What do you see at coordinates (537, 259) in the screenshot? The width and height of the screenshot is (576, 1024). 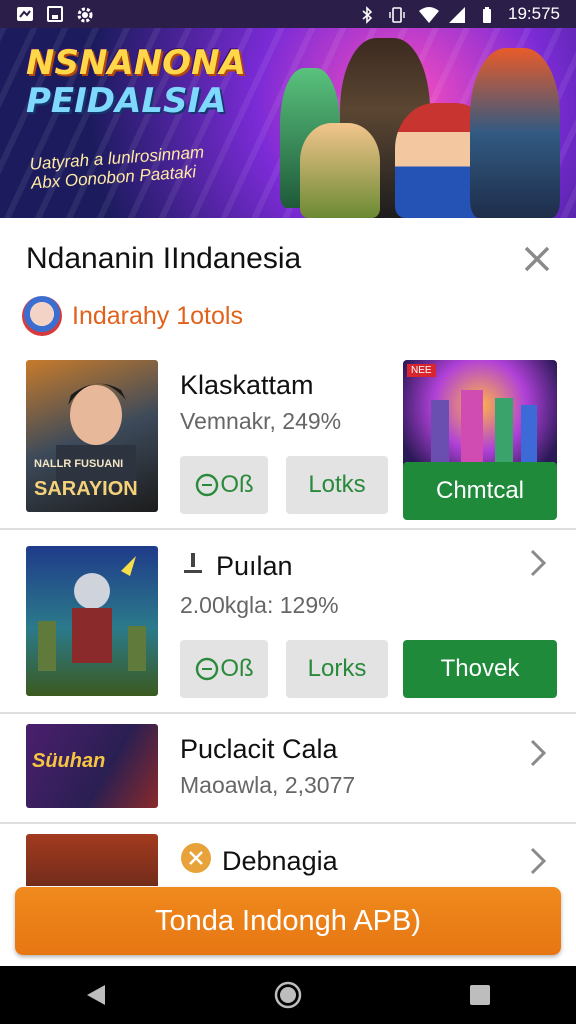 I see `close-icon` at bounding box center [537, 259].